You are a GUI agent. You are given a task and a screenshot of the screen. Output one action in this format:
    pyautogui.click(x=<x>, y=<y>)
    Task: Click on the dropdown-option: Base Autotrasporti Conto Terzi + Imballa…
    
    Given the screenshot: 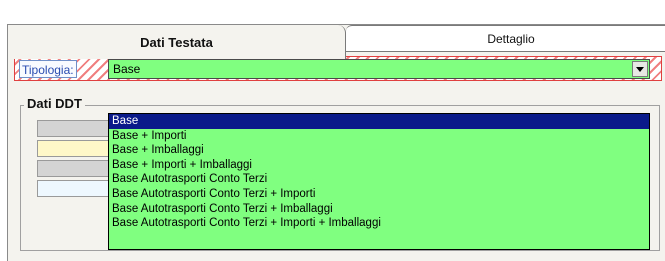 What is the action you would take?
    pyautogui.click(x=379, y=209)
    